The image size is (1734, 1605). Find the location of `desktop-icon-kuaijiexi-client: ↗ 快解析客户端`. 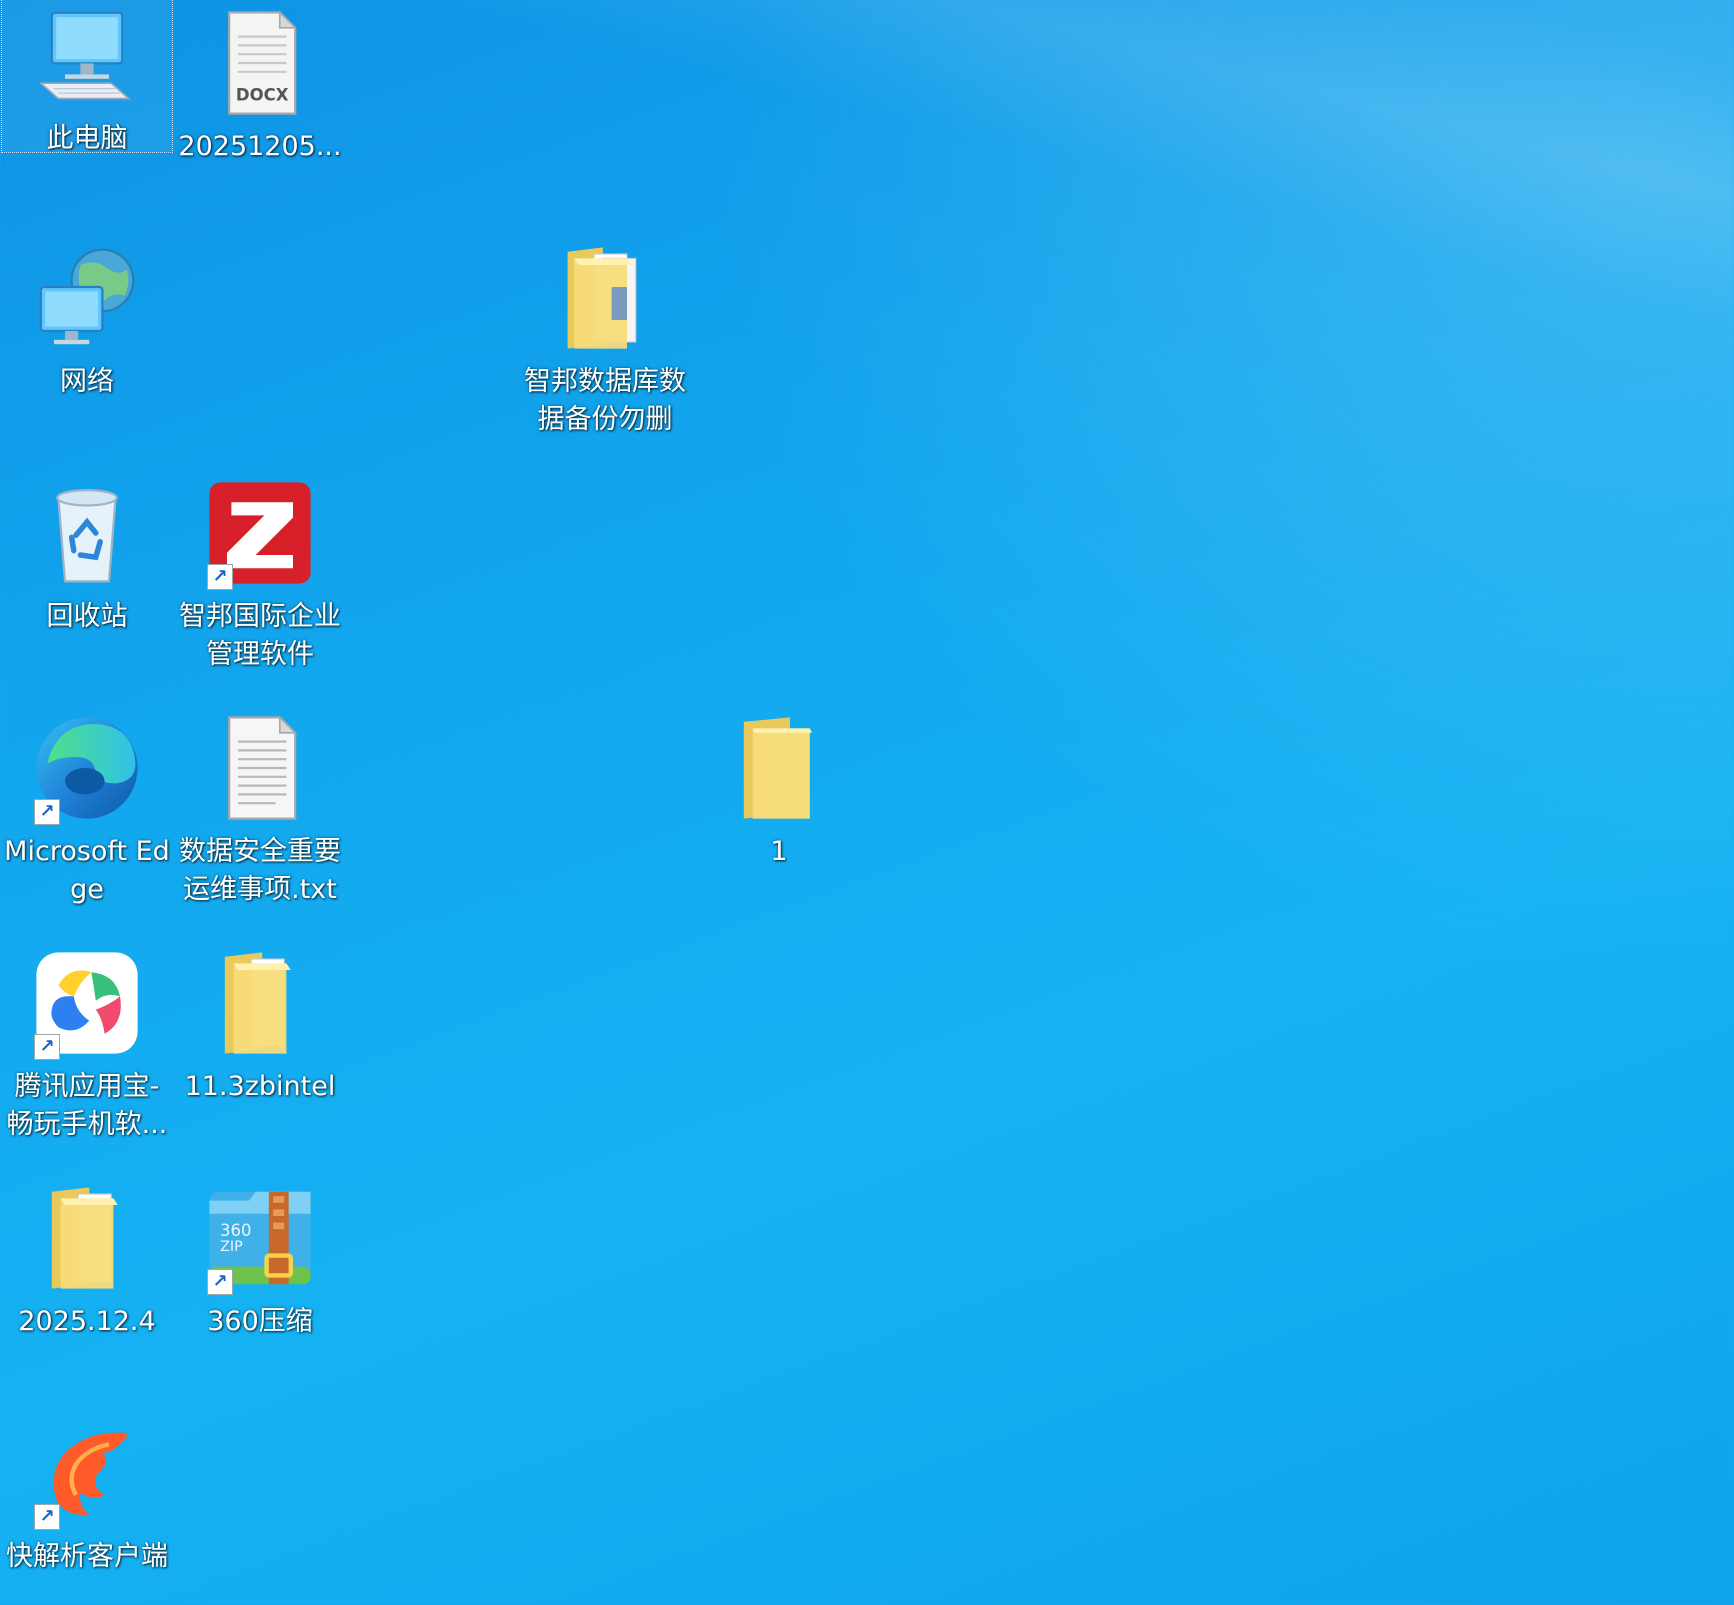

desktop-icon-kuaijiexi-client: ↗ 快解析客户端 is located at coordinates (87, 1493).